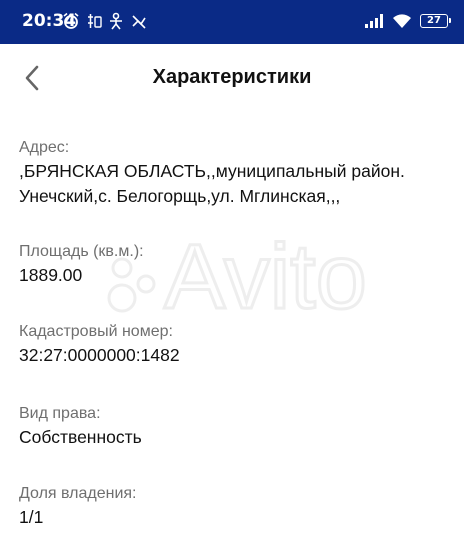  I want to click on field-label: Площадь (кв.м.):, so click(81, 251).